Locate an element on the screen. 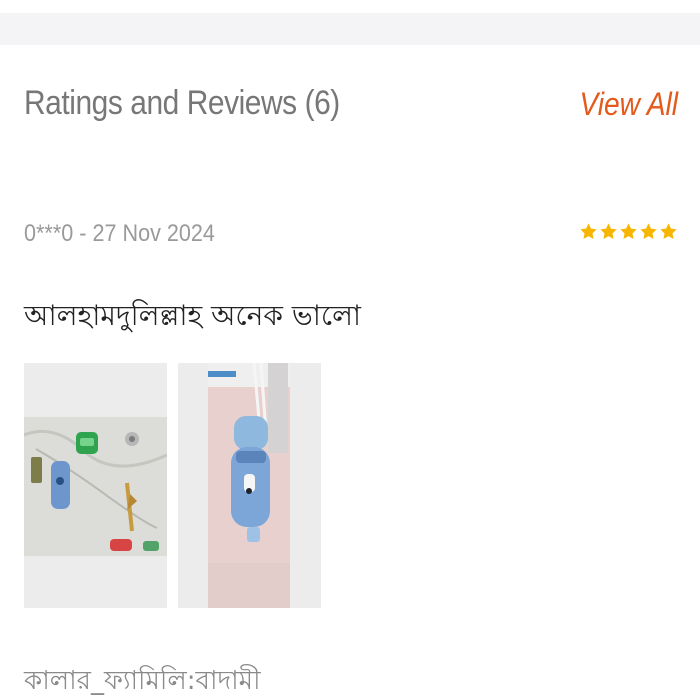 Image resolution: width=700 pixels, height=700 pixels. view-all-reviews-link: View All is located at coordinates (628, 104).